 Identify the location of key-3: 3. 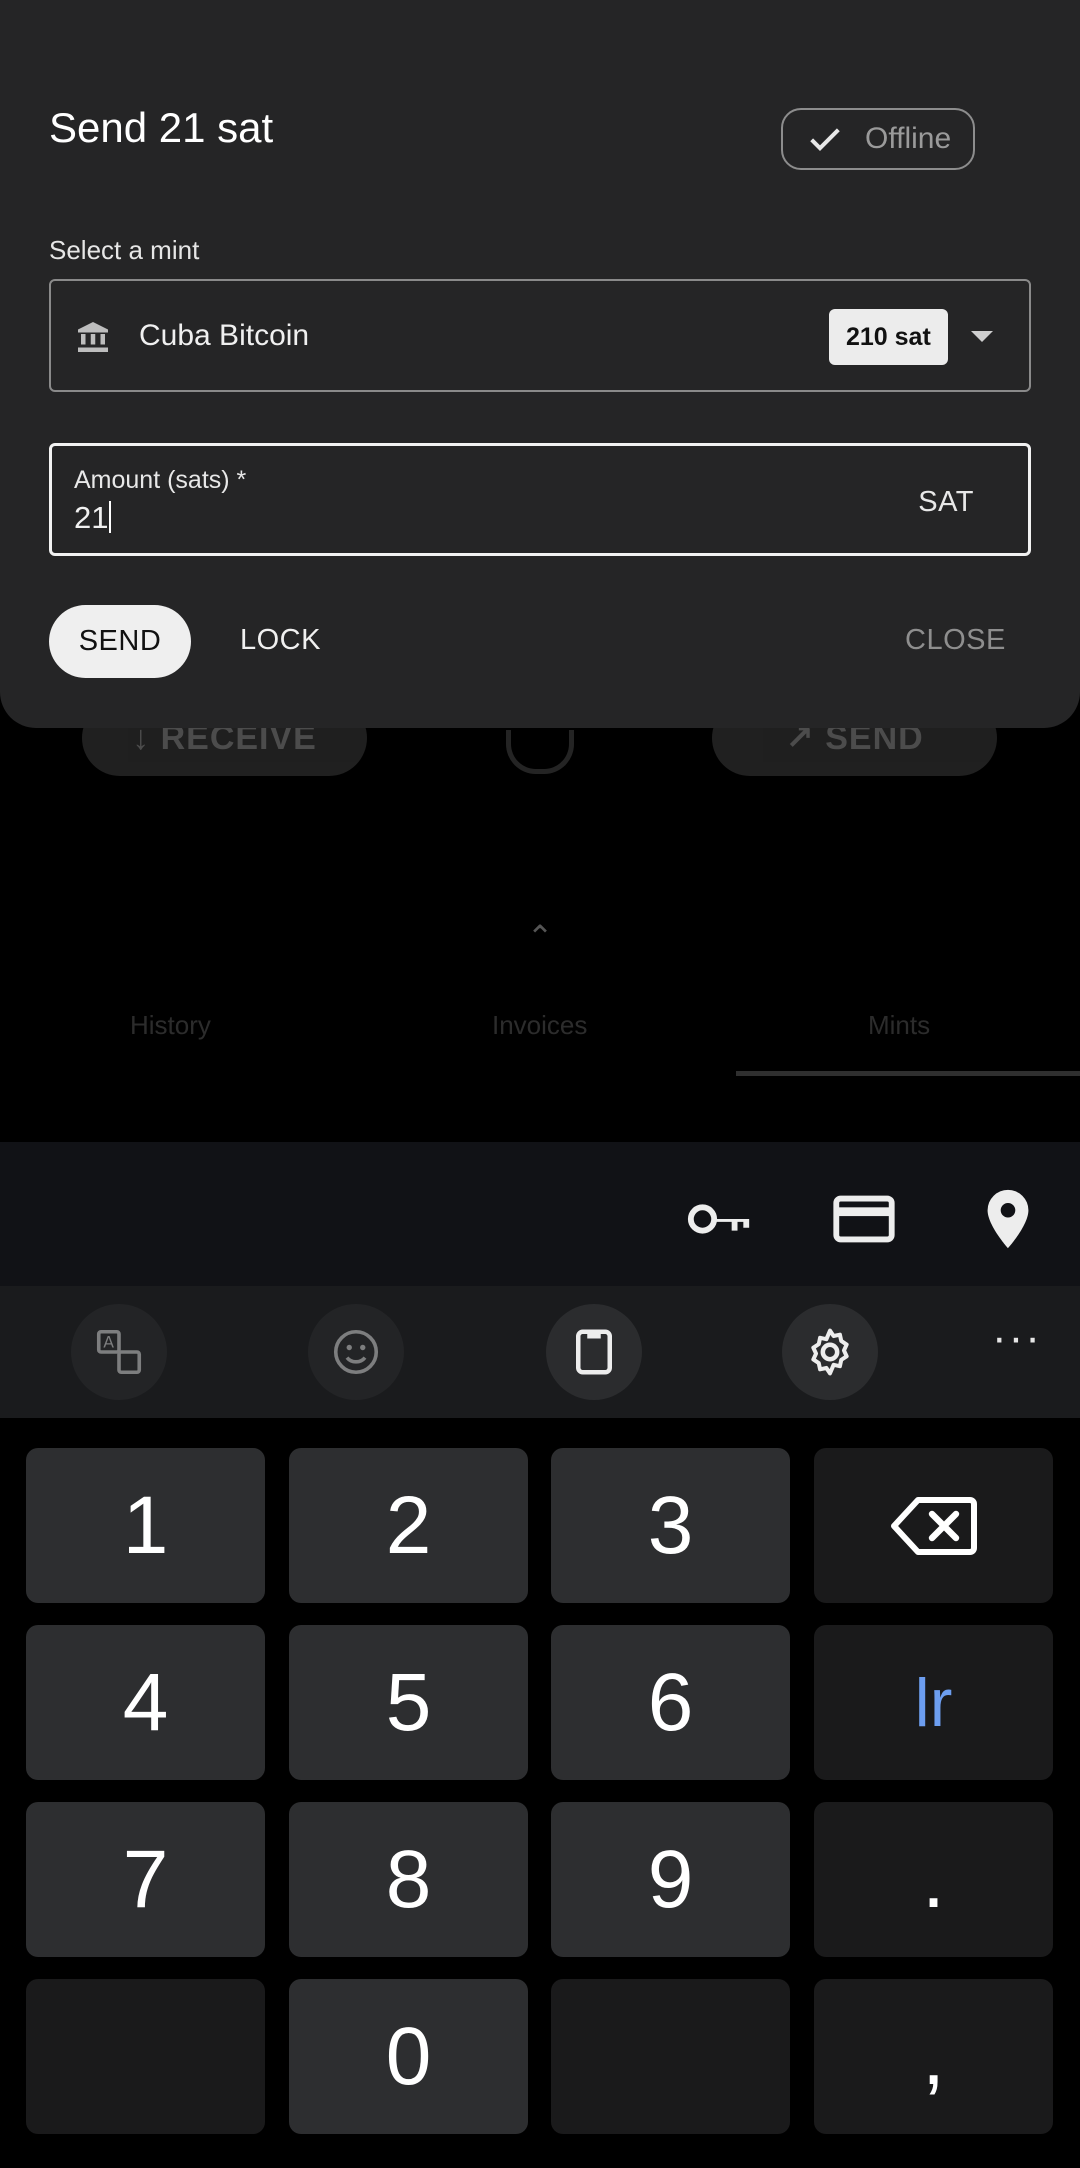
(670, 1525).